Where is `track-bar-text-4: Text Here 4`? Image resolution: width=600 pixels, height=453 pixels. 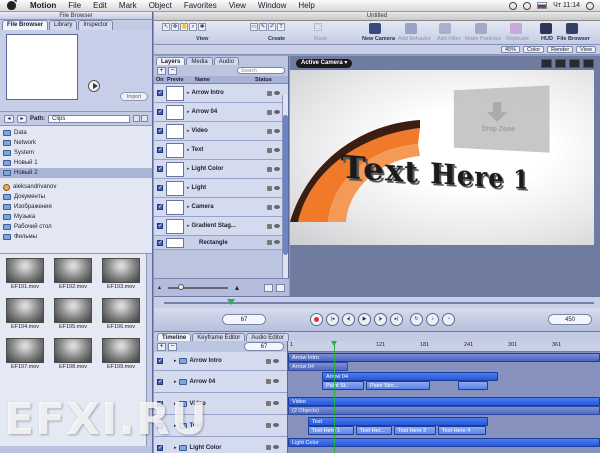 track-bar-text-4: Text Here 4 is located at coordinates (462, 430).